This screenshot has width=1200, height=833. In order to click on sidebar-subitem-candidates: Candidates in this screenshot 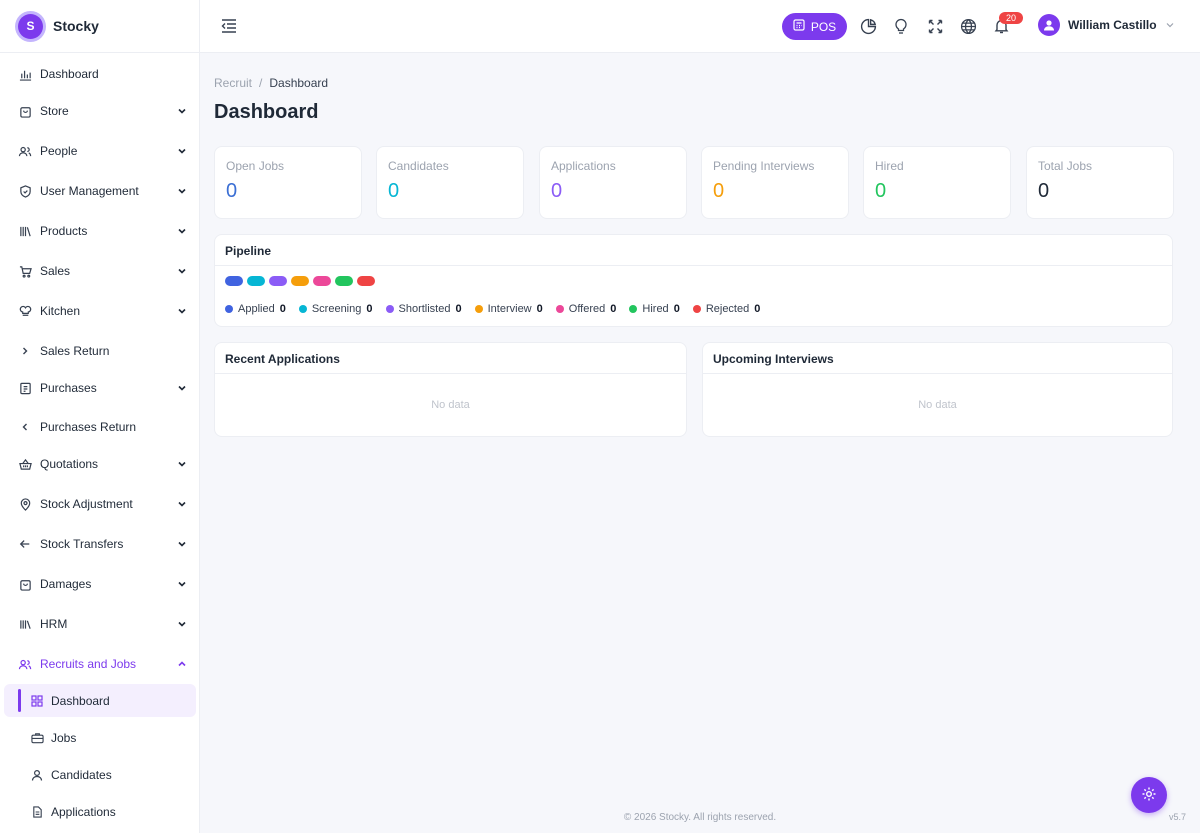, I will do `click(100, 774)`.